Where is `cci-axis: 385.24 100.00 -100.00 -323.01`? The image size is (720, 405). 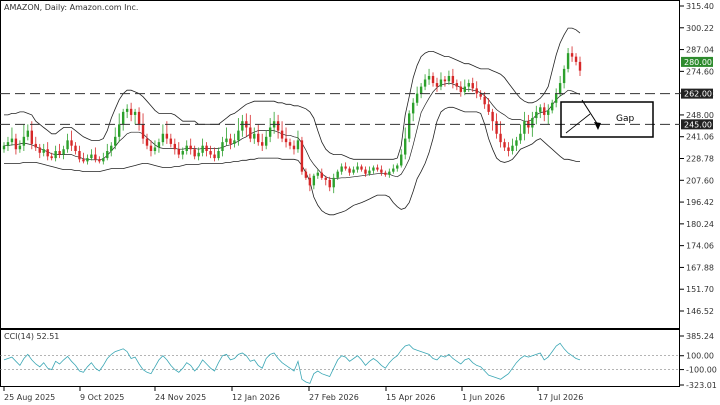 cci-axis: 385.24 100.00 -100.00 -323.01 is located at coordinates (698, 361).